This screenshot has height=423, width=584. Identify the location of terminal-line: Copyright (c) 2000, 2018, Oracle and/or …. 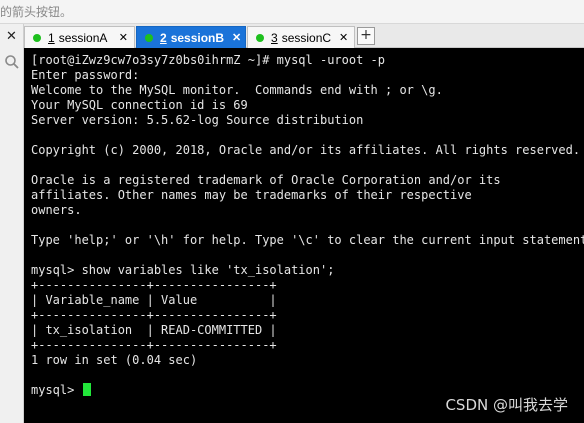
(306, 150).